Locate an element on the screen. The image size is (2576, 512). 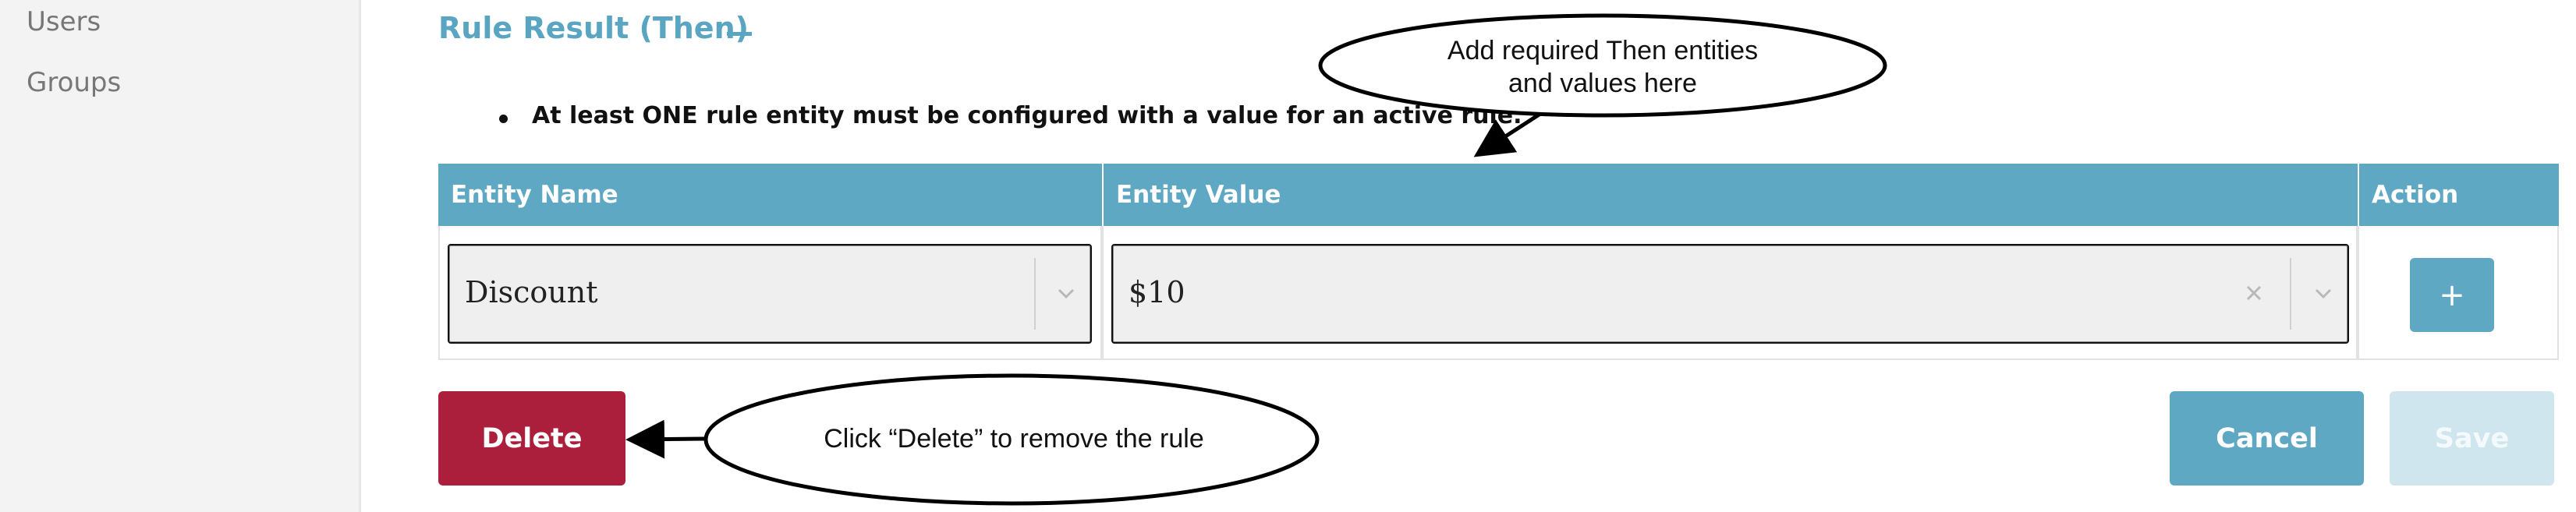
callout-arrow-top is located at coordinates (1507, 134).